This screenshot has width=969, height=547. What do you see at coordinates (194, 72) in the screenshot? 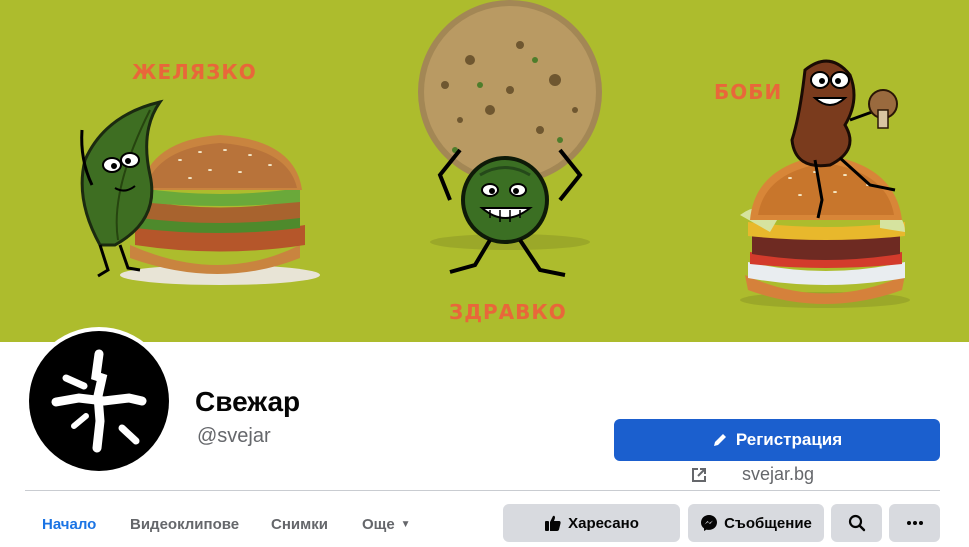
I see `cover-label-zhelyazko: ЖЕЛЯЗКО` at bounding box center [194, 72].